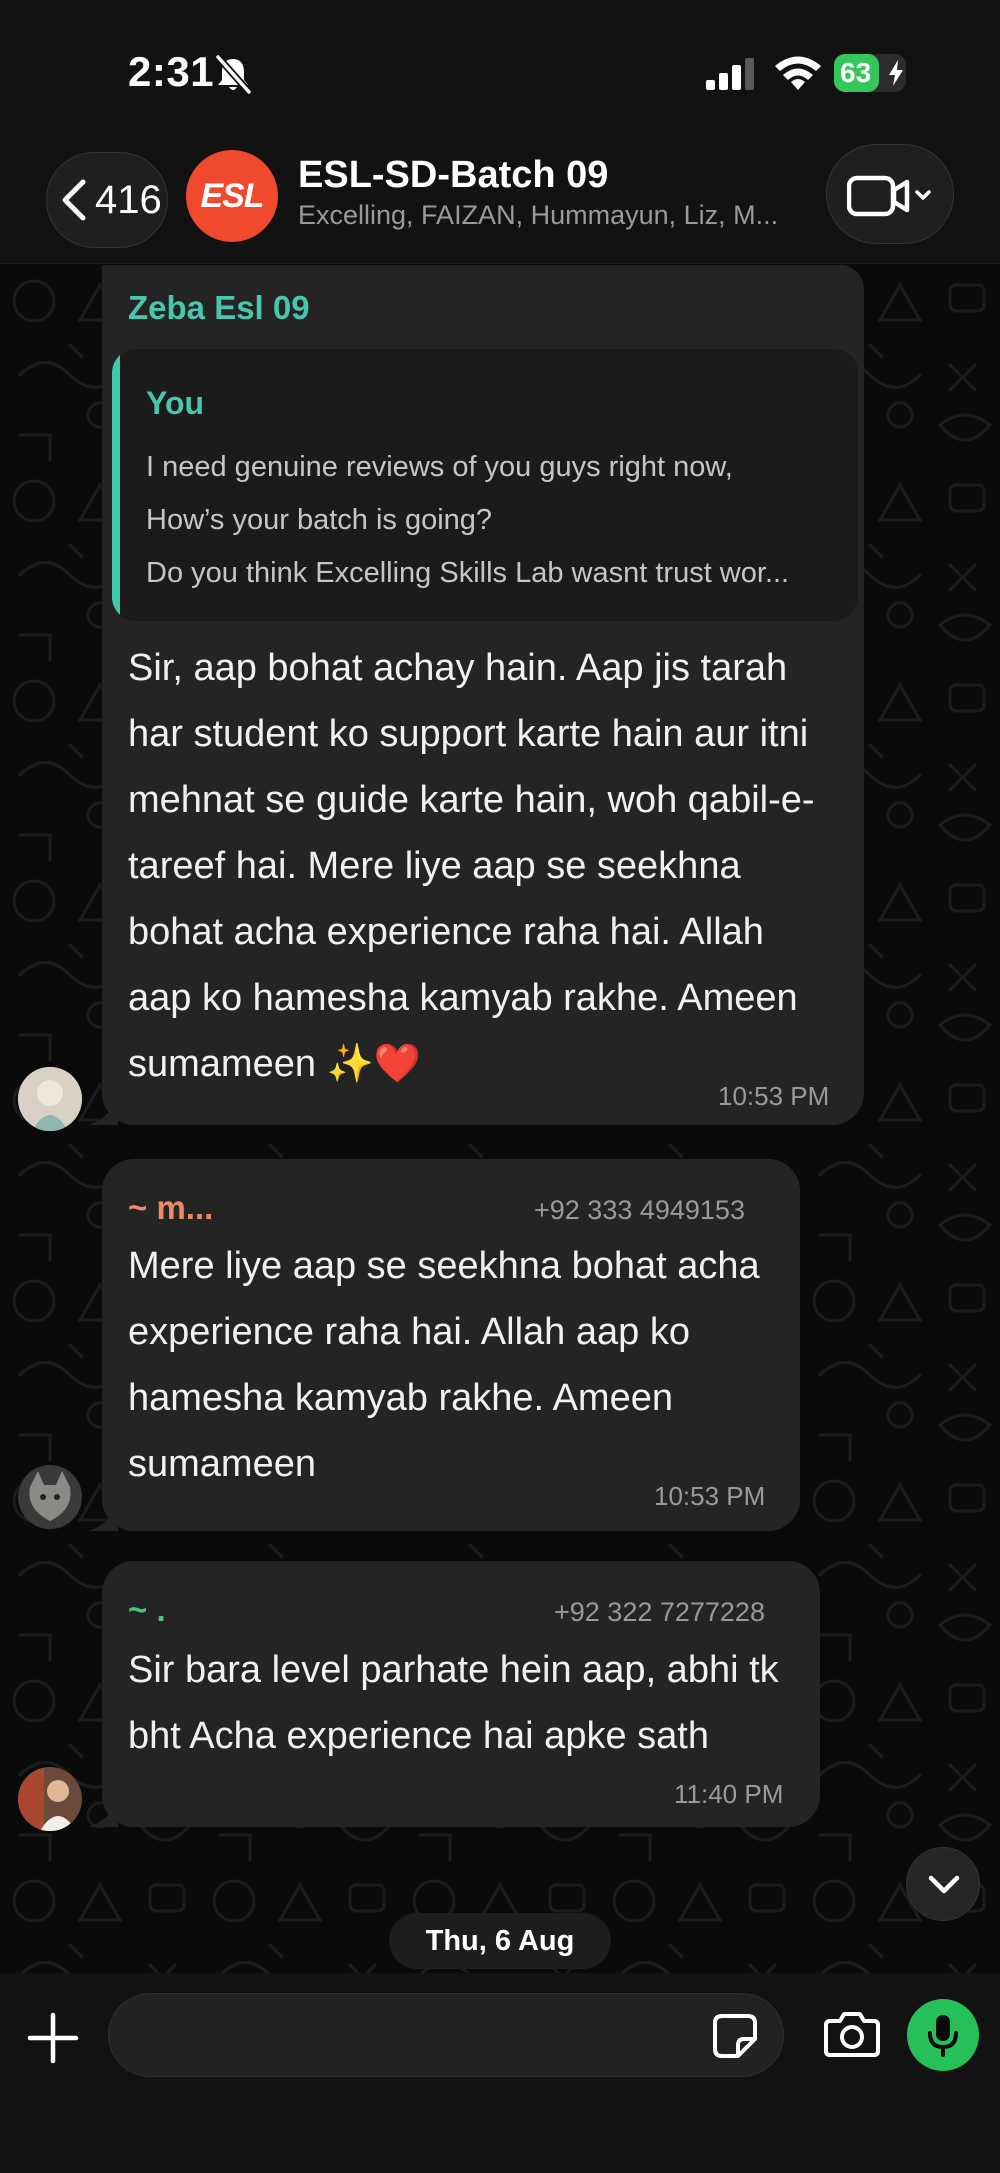  I want to click on charging-bolt-icon, so click(896, 73).